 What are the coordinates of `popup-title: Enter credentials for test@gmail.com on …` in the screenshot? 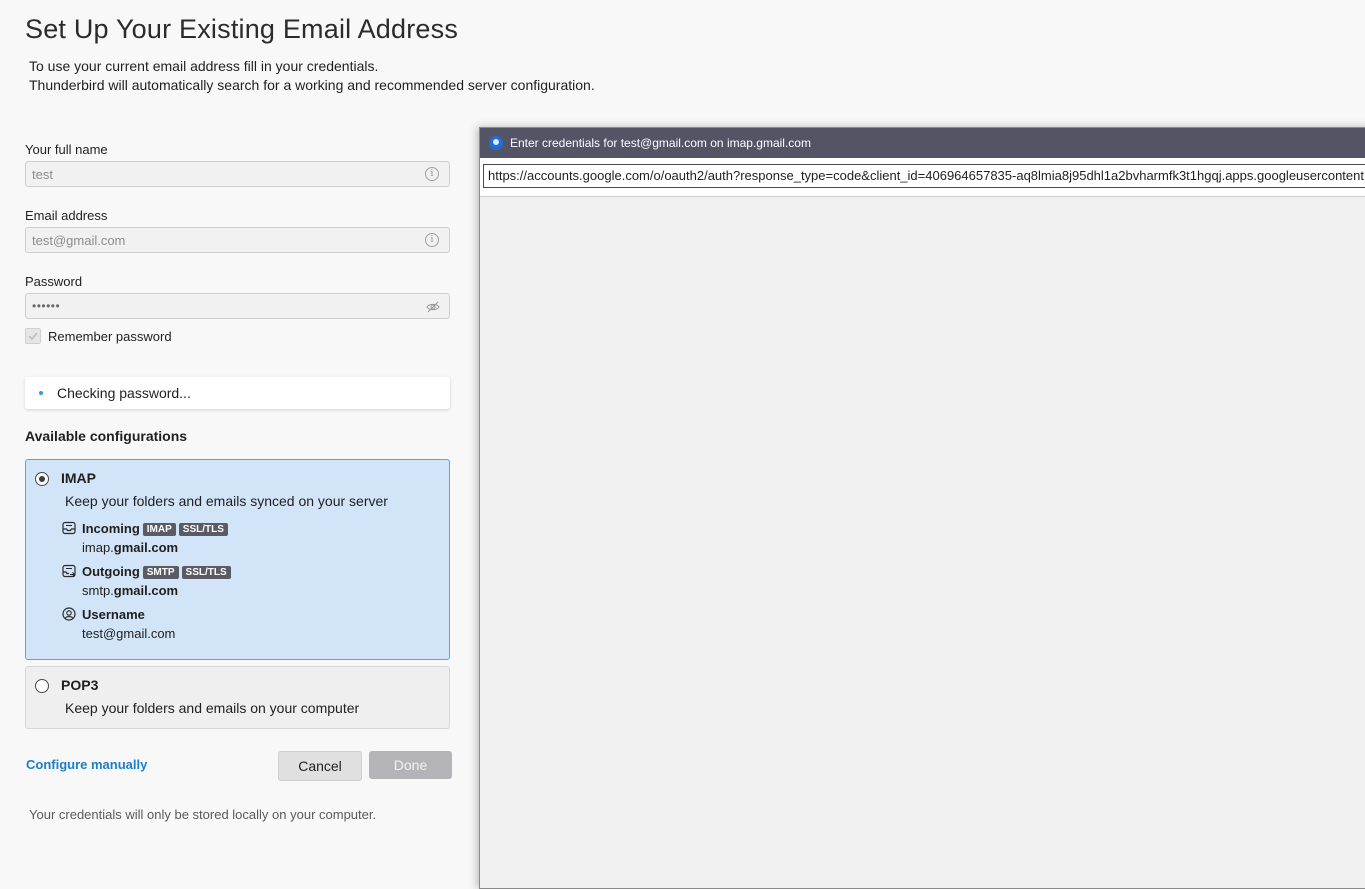 It's located at (660, 143).